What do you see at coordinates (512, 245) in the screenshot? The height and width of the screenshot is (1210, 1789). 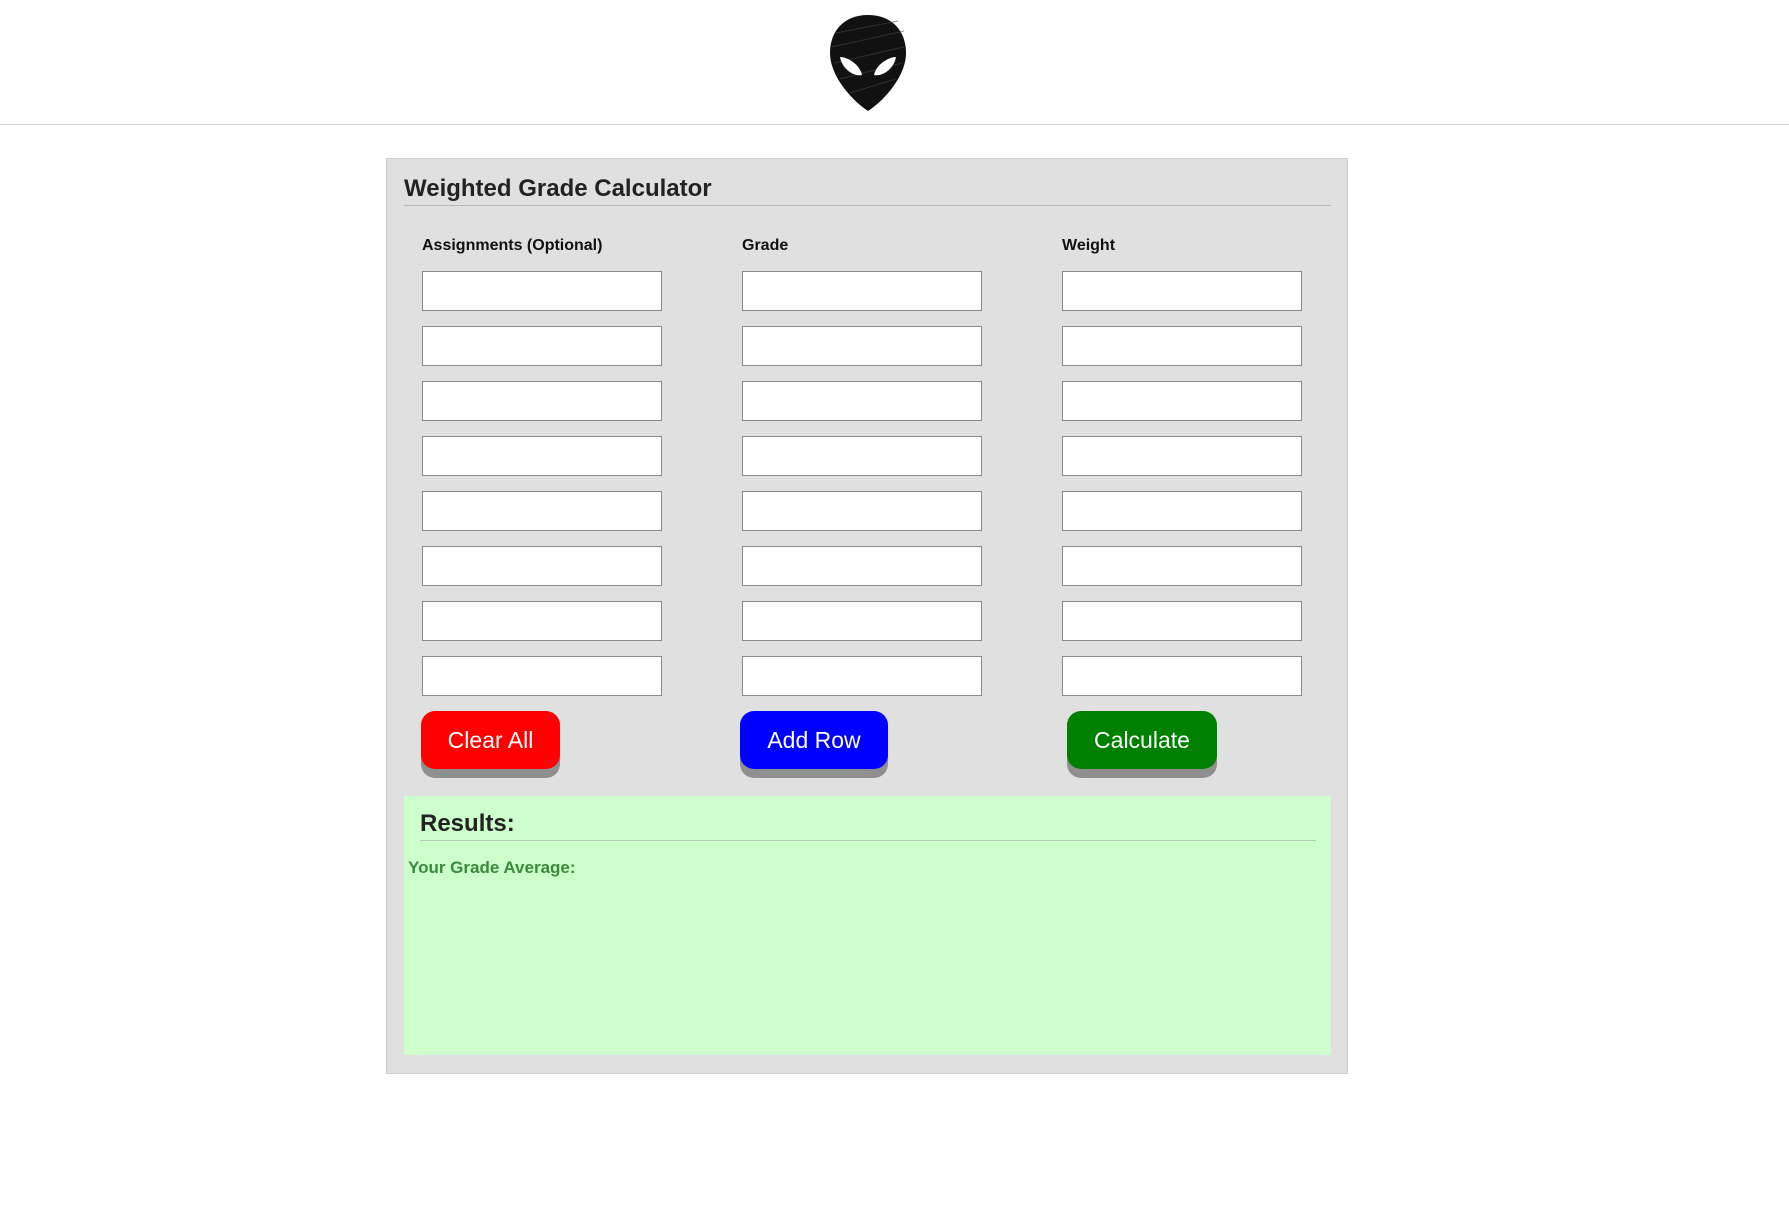 I see `assignments-column-header: Assignments (Optional)` at bounding box center [512, 245].